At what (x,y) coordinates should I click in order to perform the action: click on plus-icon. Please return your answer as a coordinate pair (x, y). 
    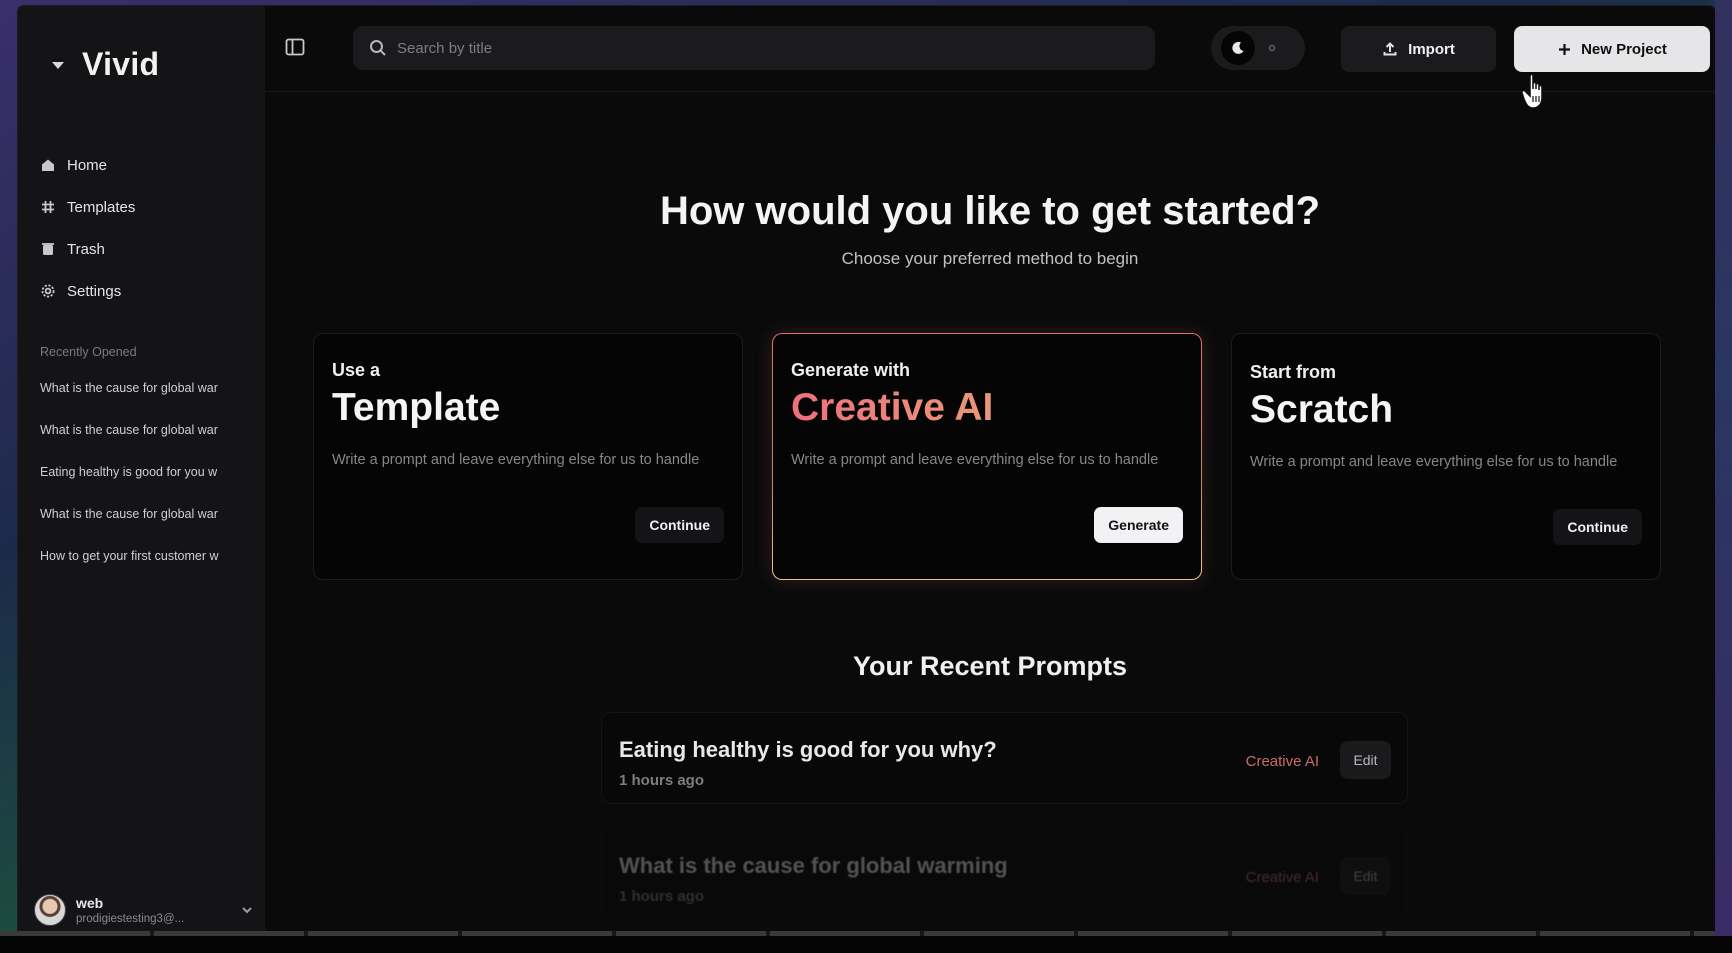
    Looking at the image, I should click on (1565, 49).